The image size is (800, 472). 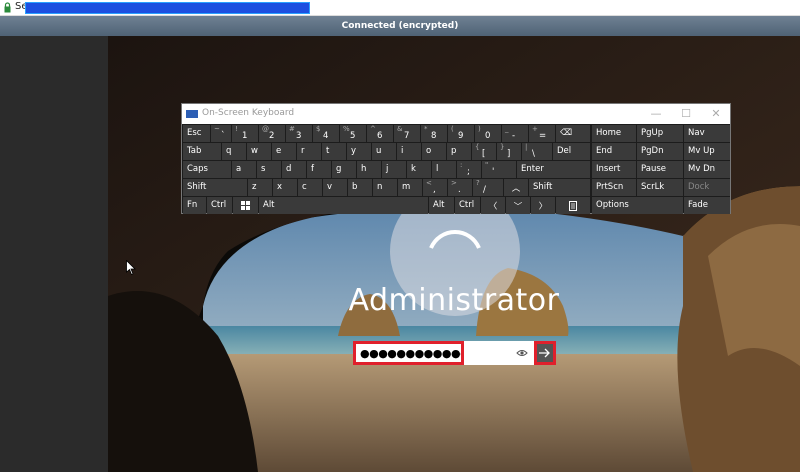 I want to click on key-b: b, so click(x=360, y=187).